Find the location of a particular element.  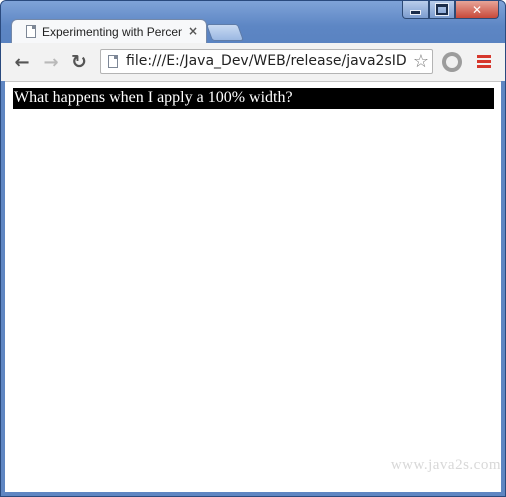

close-icon: ✕ is located at coordinates (477, 9).